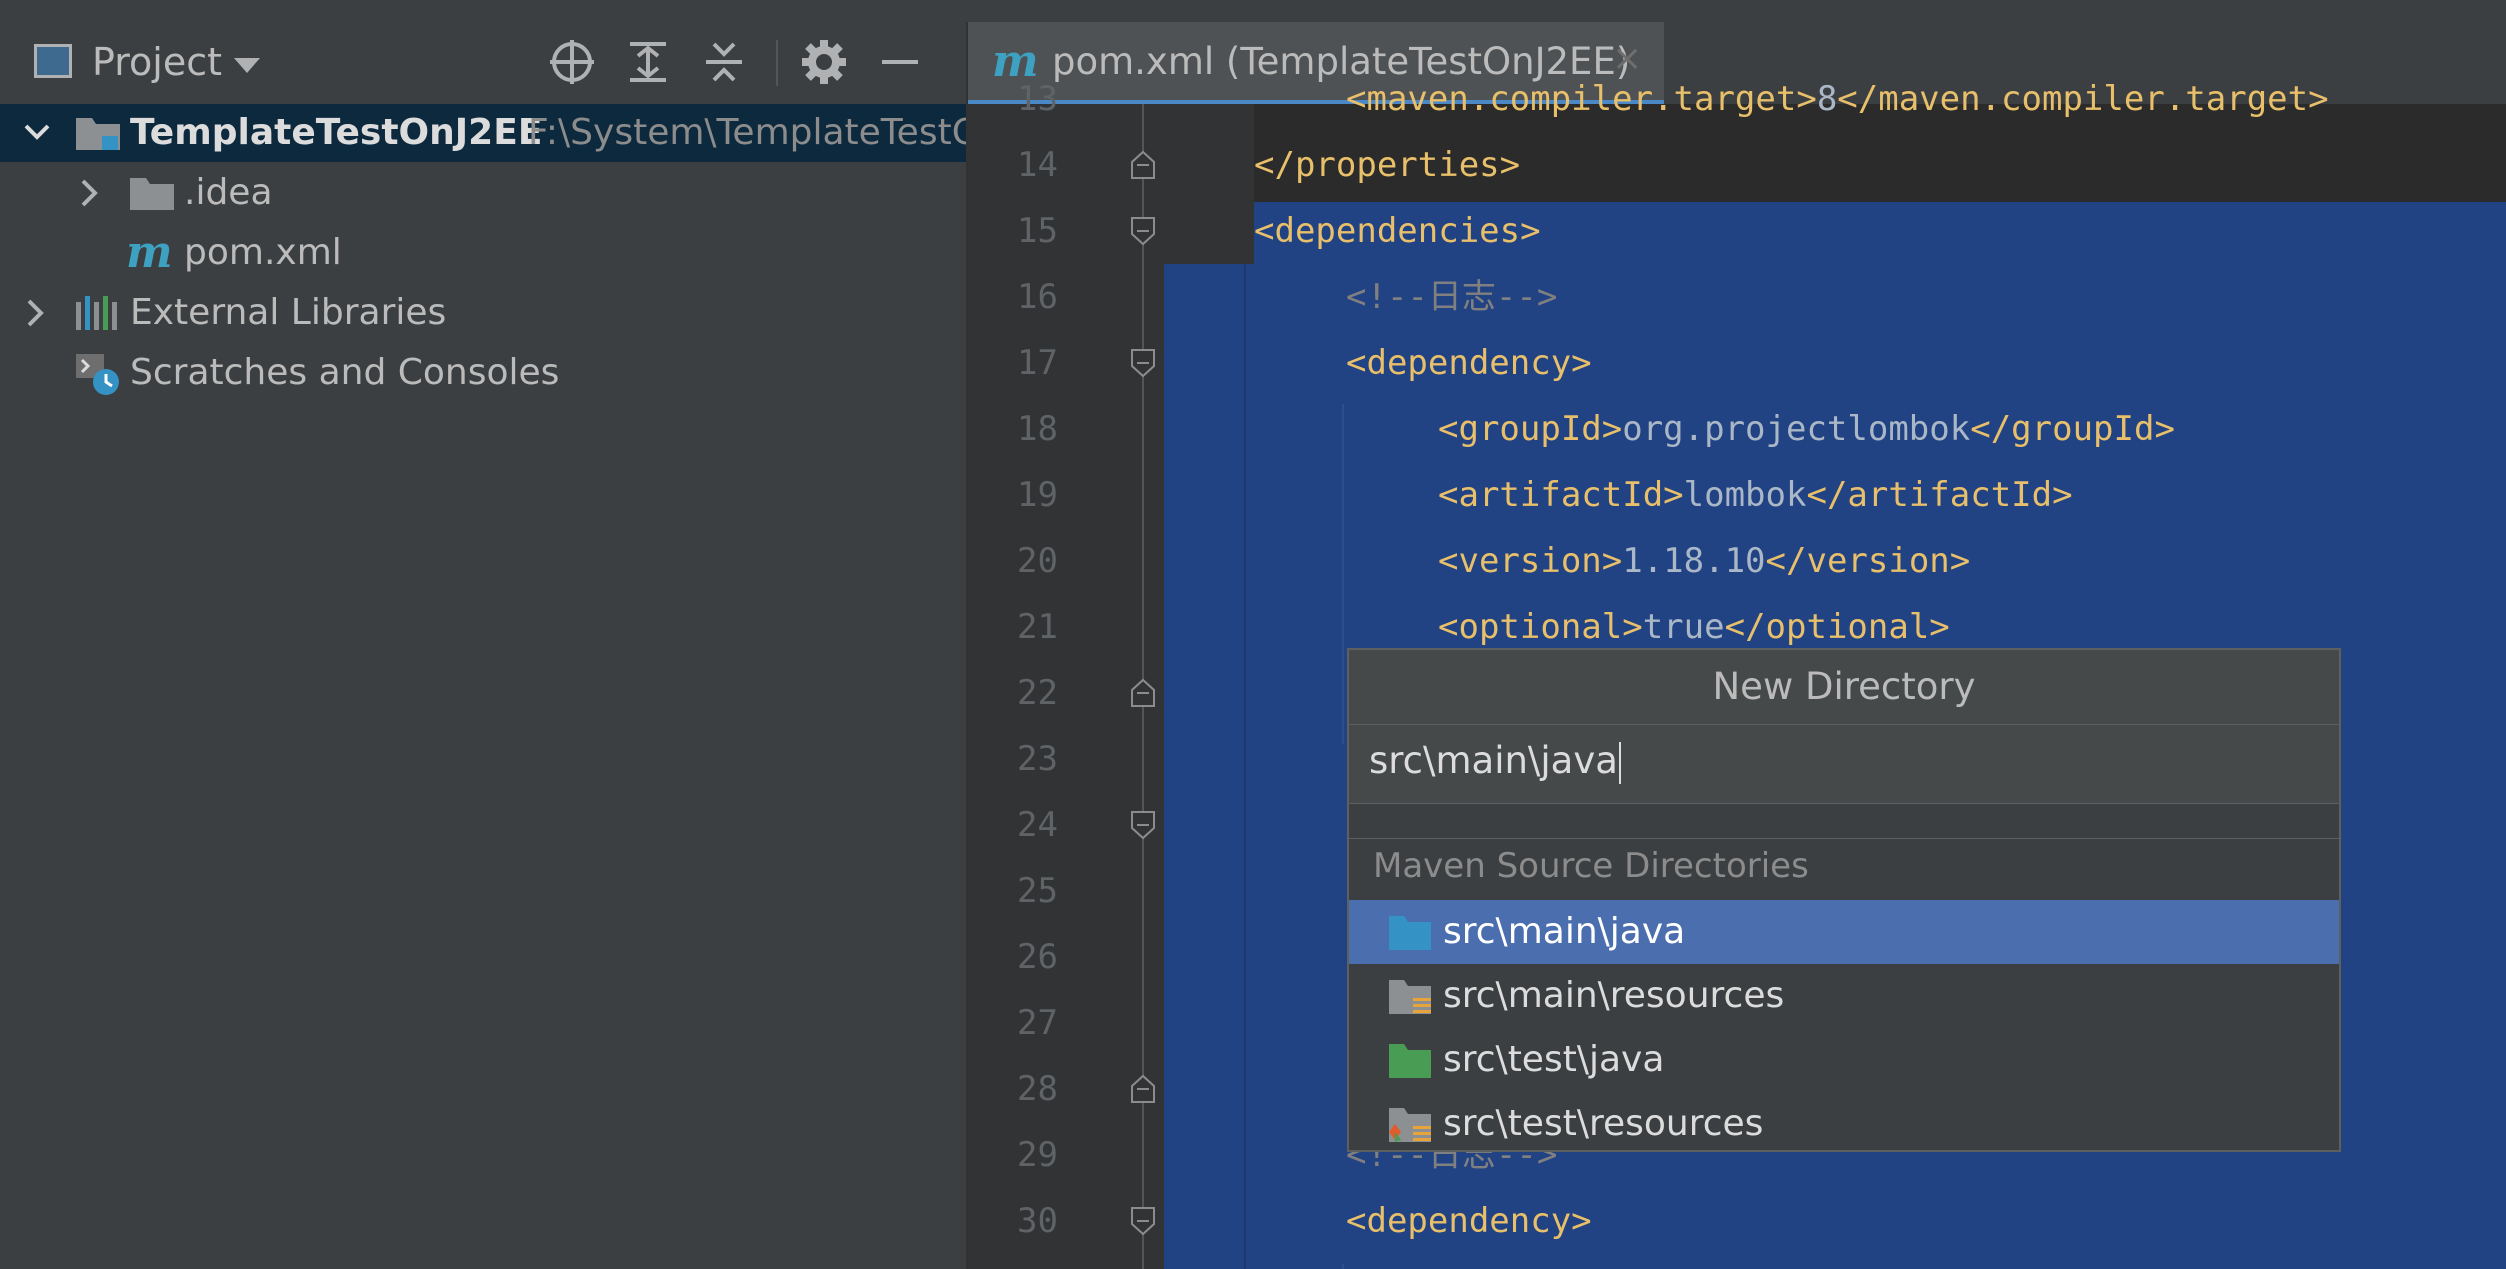  I want to click on tree-item-label: pom.xml, so click(263, 252).